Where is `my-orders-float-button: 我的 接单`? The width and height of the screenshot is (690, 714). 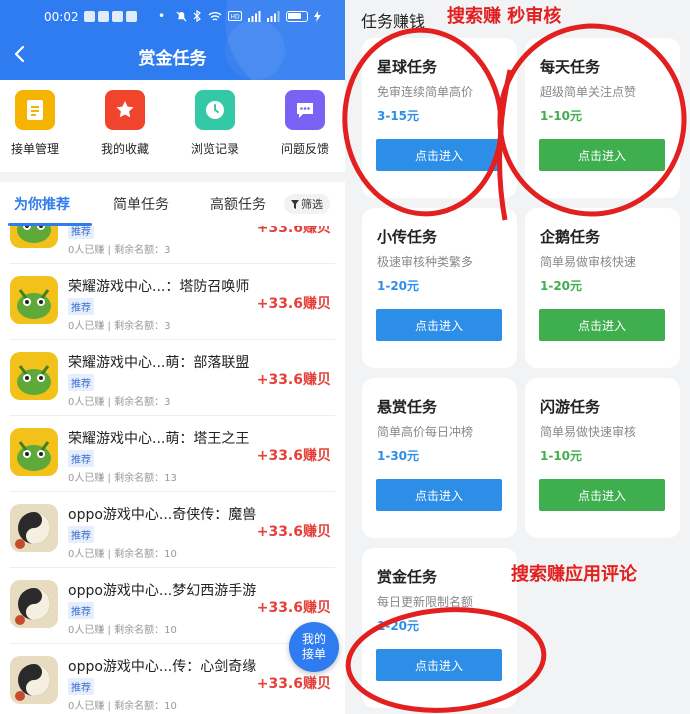
my-orders-float-button: 我的 接单 is located at coordinates (314, 647).